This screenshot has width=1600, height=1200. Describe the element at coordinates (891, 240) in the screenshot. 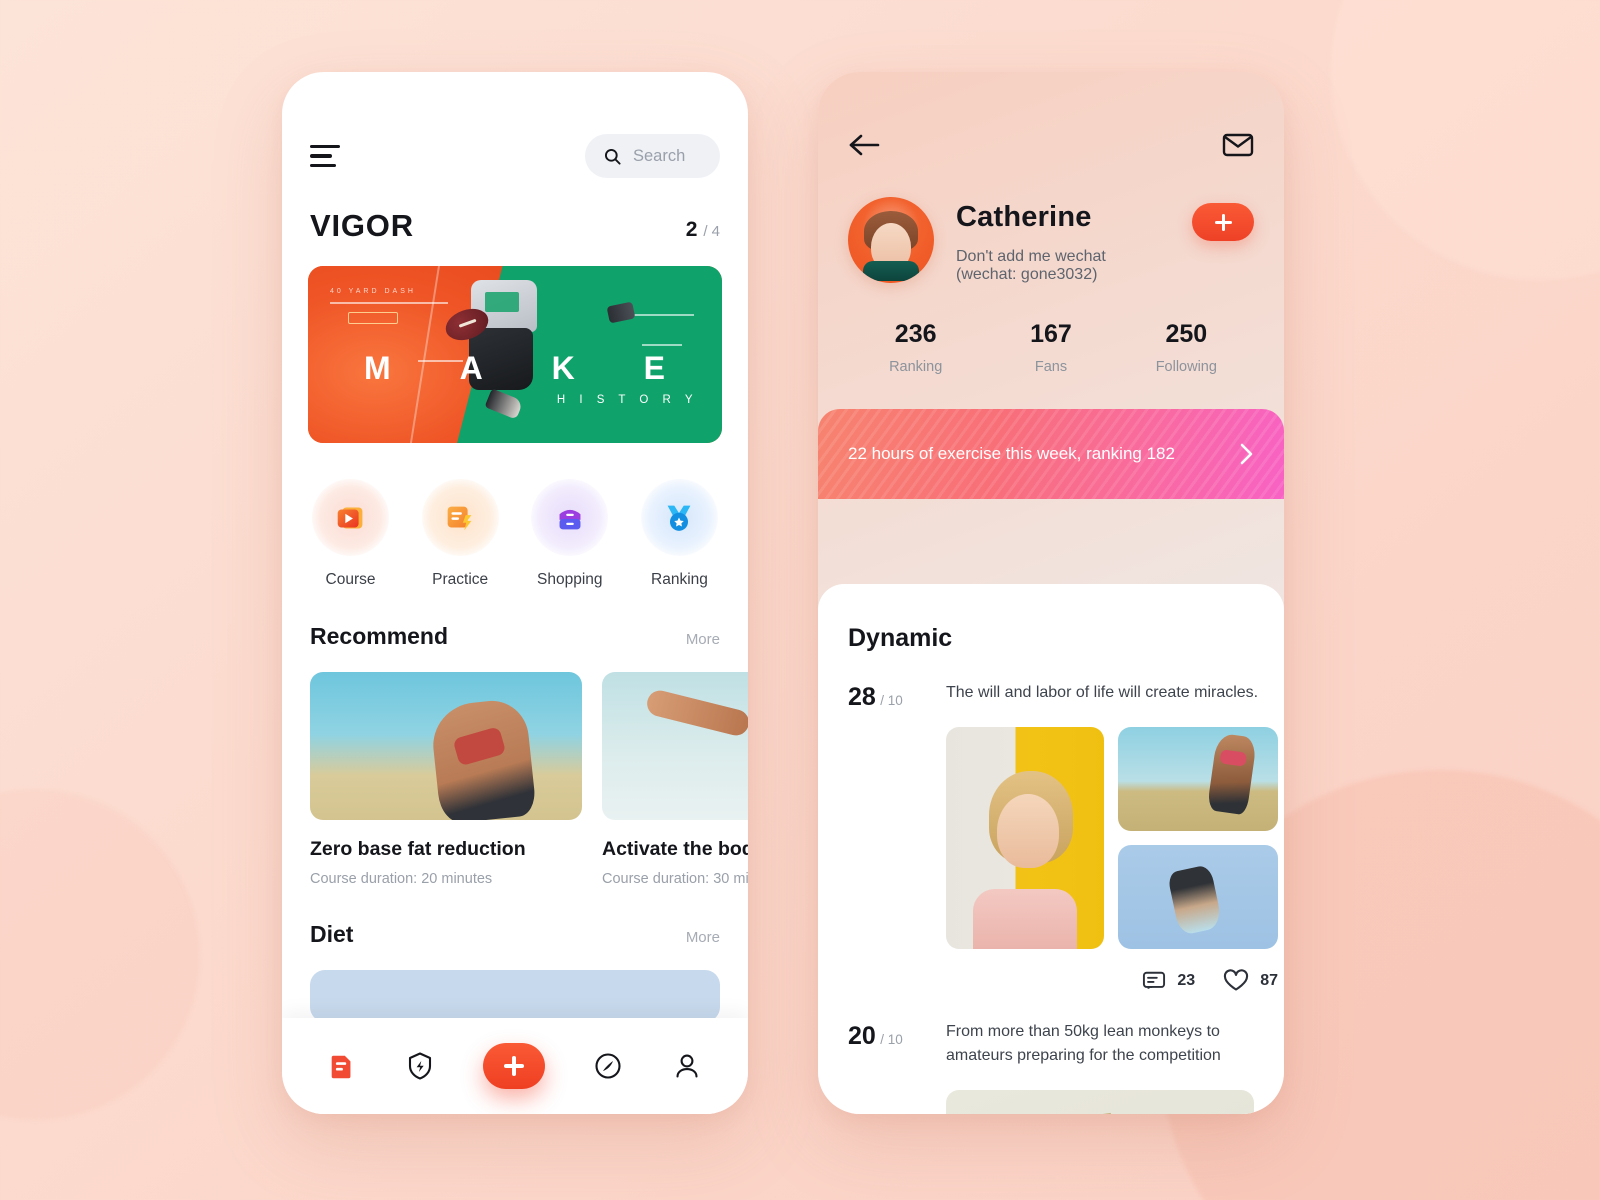

I see `avatar` at that location.